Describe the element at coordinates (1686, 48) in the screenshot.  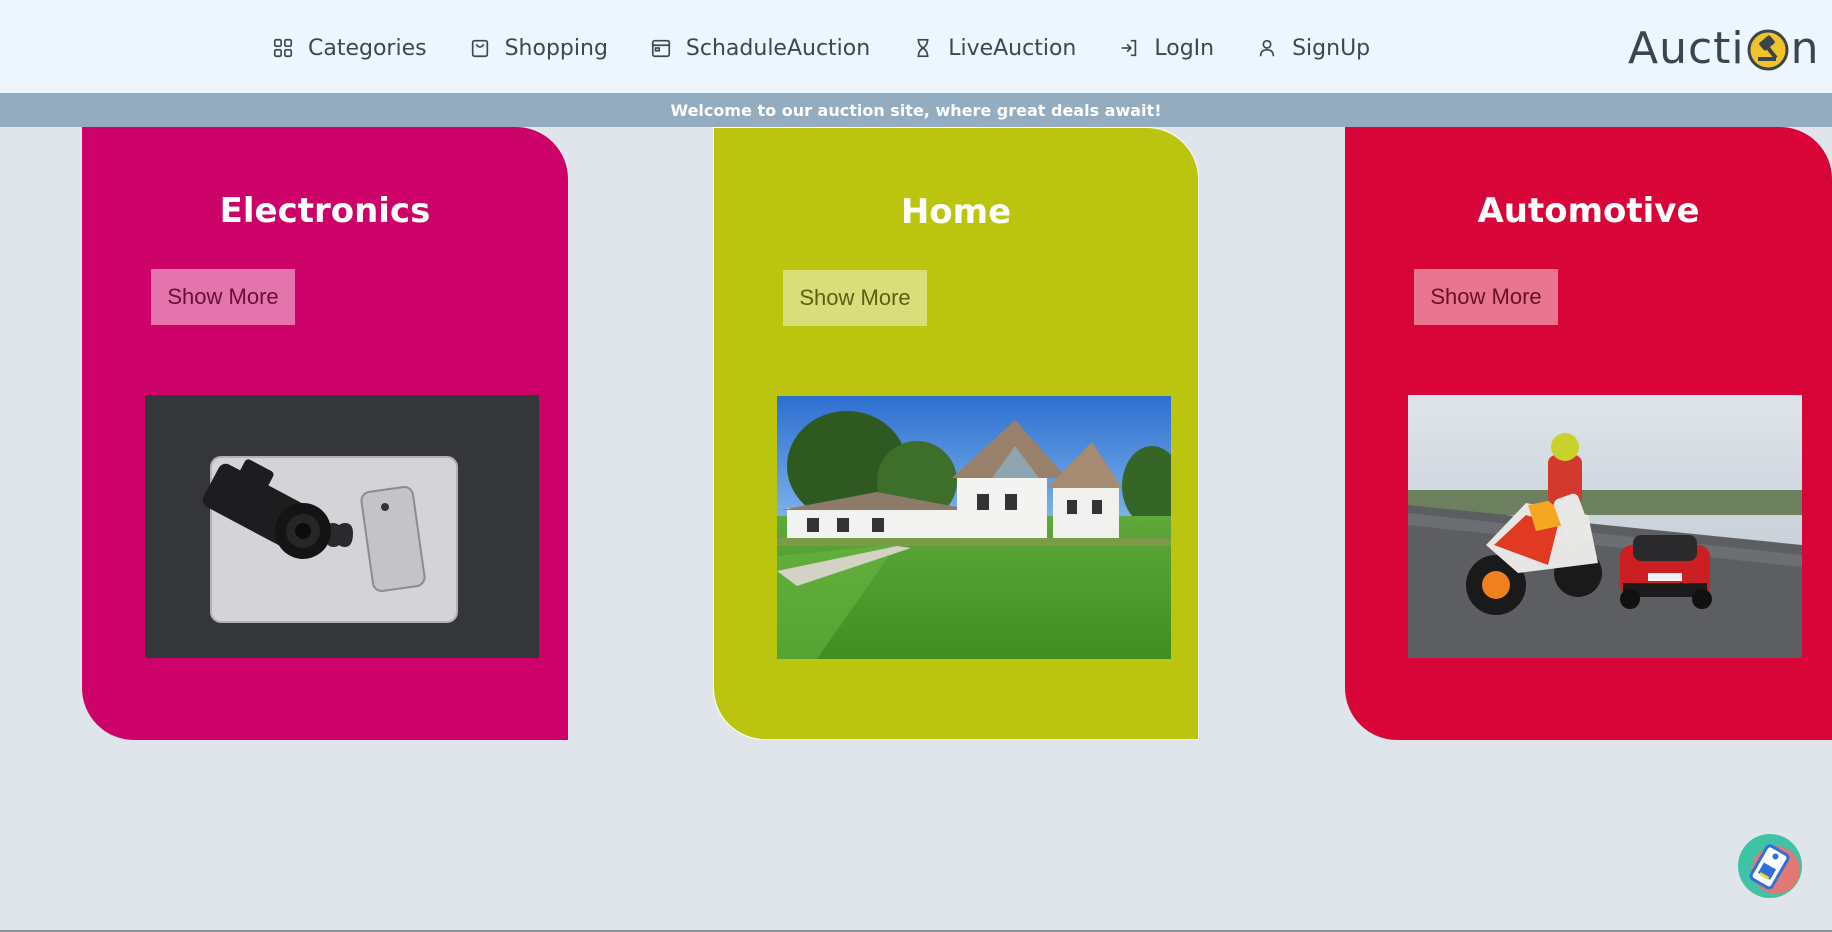
I see `brand-text-start: Aucti` at that location.